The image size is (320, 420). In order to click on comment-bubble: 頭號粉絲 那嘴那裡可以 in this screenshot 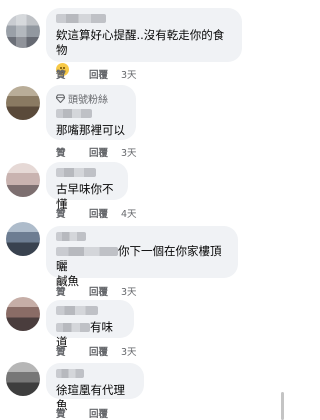, I will do `click(91, 112)`.